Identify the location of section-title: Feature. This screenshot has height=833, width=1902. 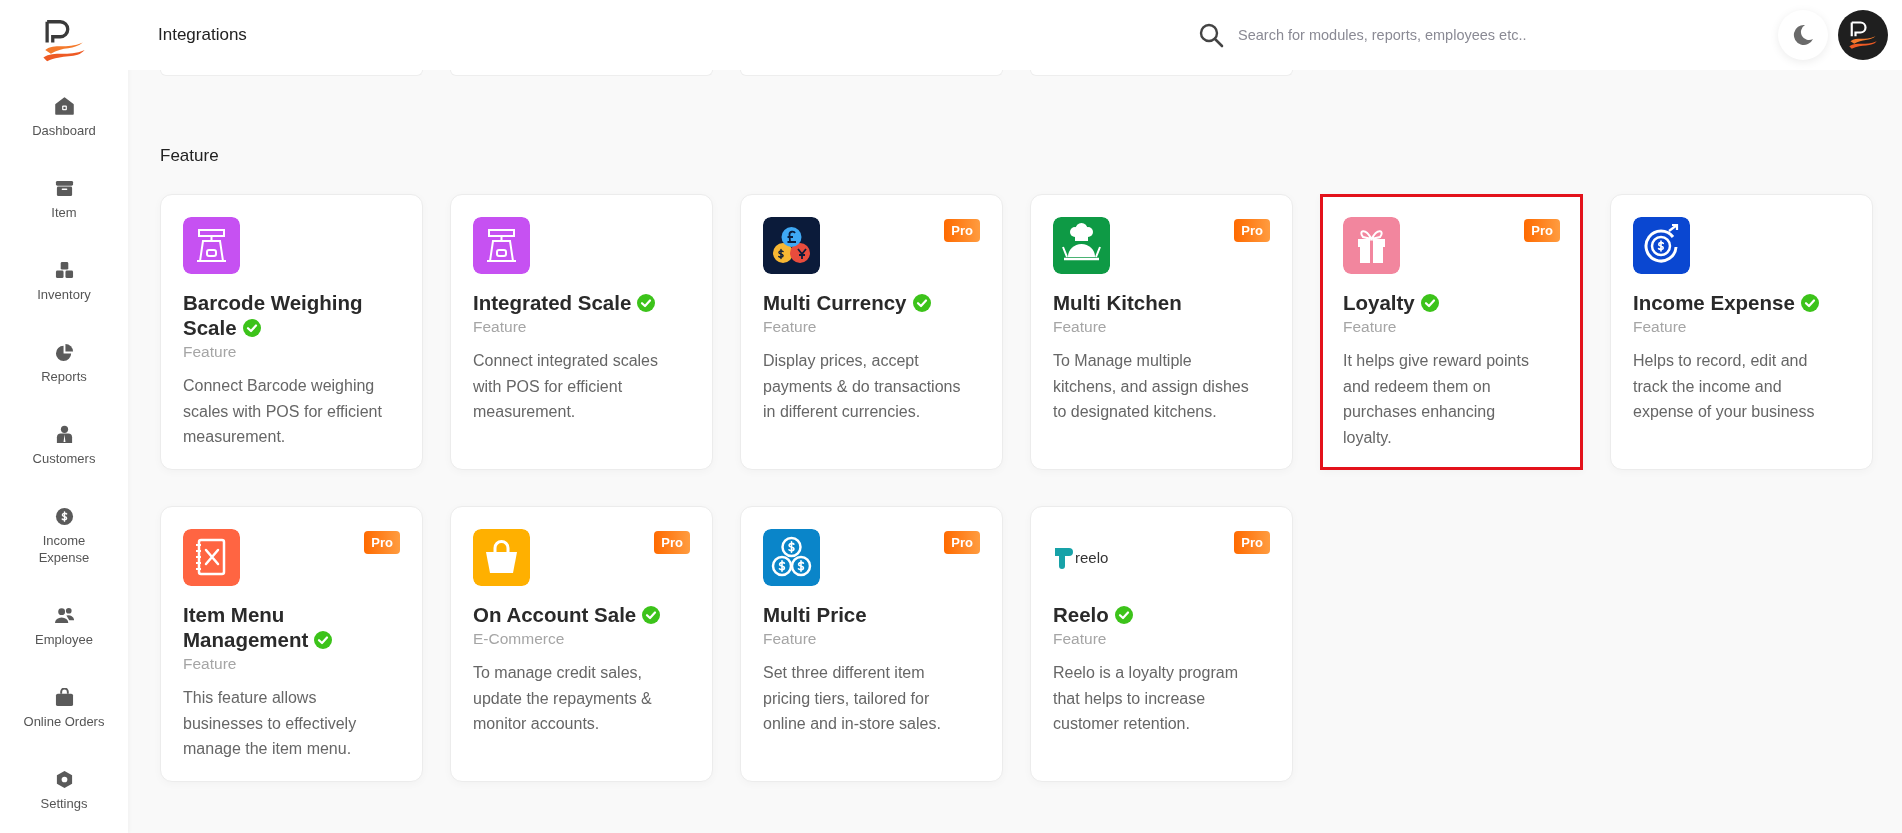
(189, 156).